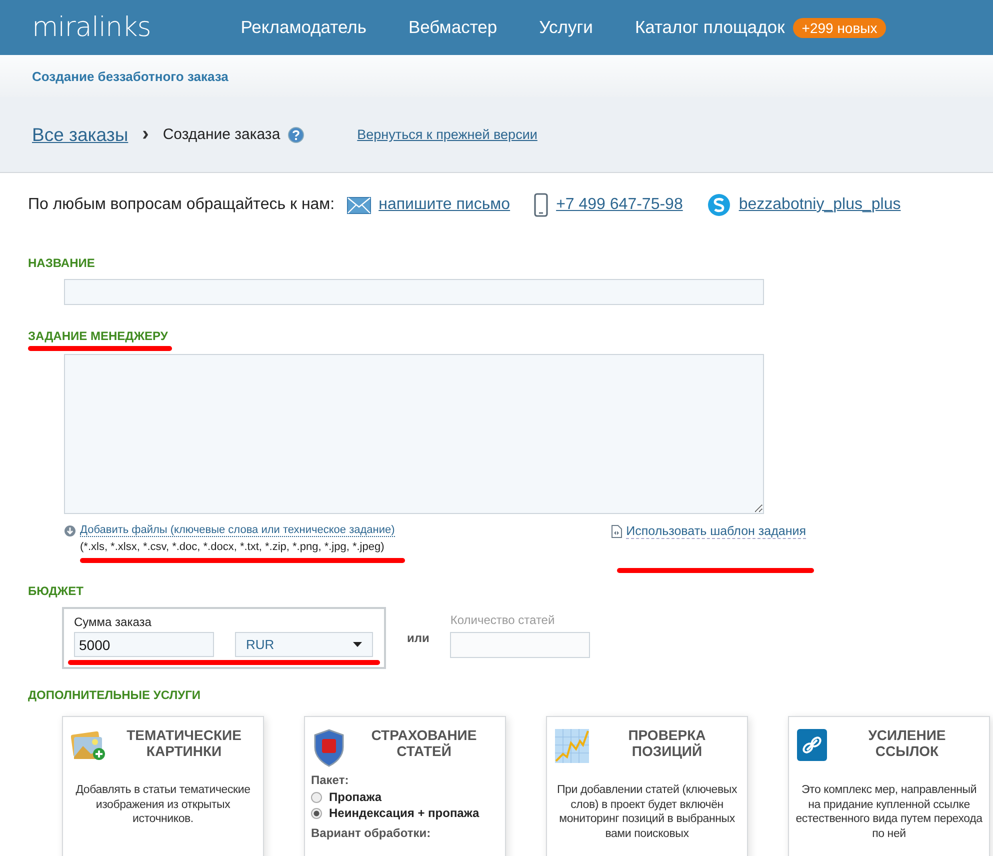  What do you see at coordinates (572, 746) in the screenshot?
I see `rising-chart-icon` at bounding box center [572, 746].